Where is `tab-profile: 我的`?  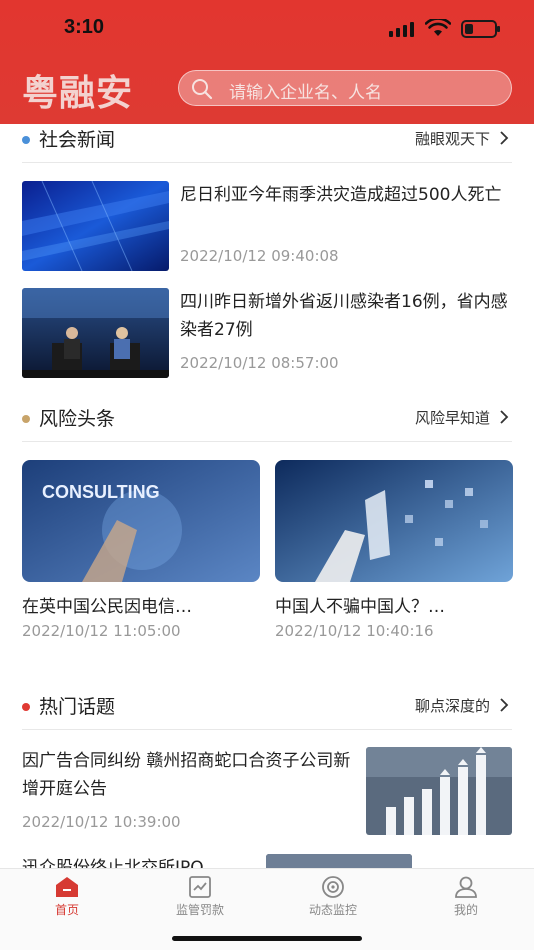
tab-profile: 我的 is located at coordinates (466, 895).